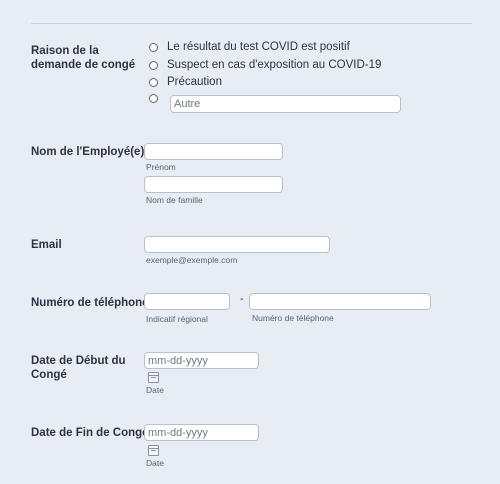 The width and height of the screenshot is (500, 484). What do you see at coordinates (274, 65) in the screenshot?
I see `reason-option-label: Suspect en cas d'exposition au COVID-19` at bounding box center [274, 65].